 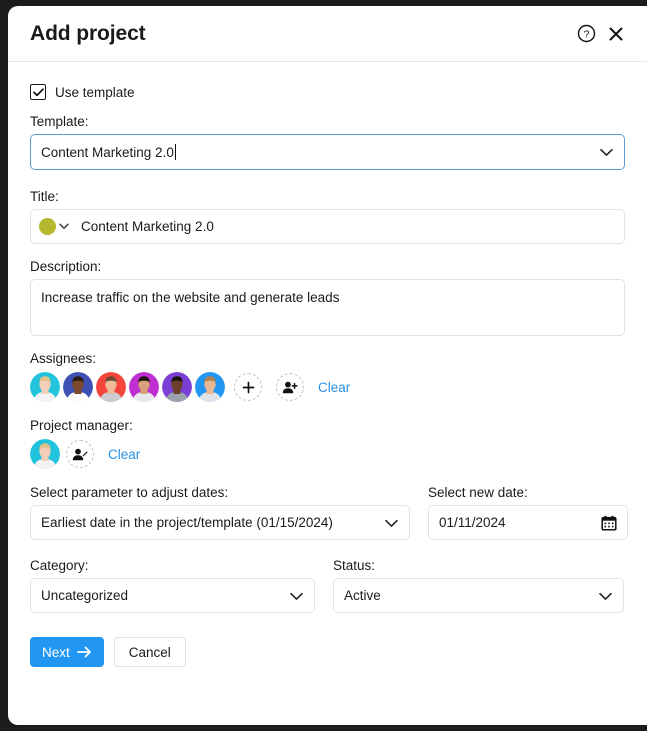 What do you see at coordinates (124, 454) in the screenshot?
I see `clear-project-manager-link: Clear` at bounding box center [124, 454].